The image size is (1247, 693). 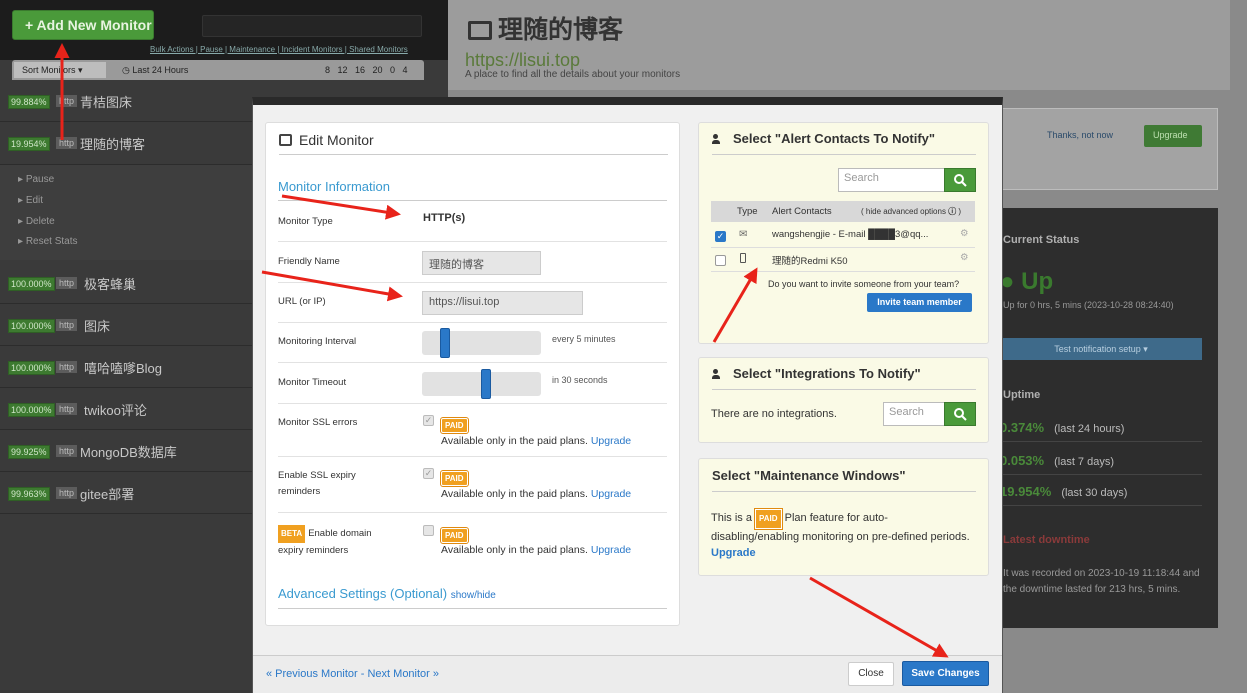 What do you see at coordinates (1022, 395) in the screenshot?
I see `uptime-label: Uptime` at bounding box center [1022, 395].